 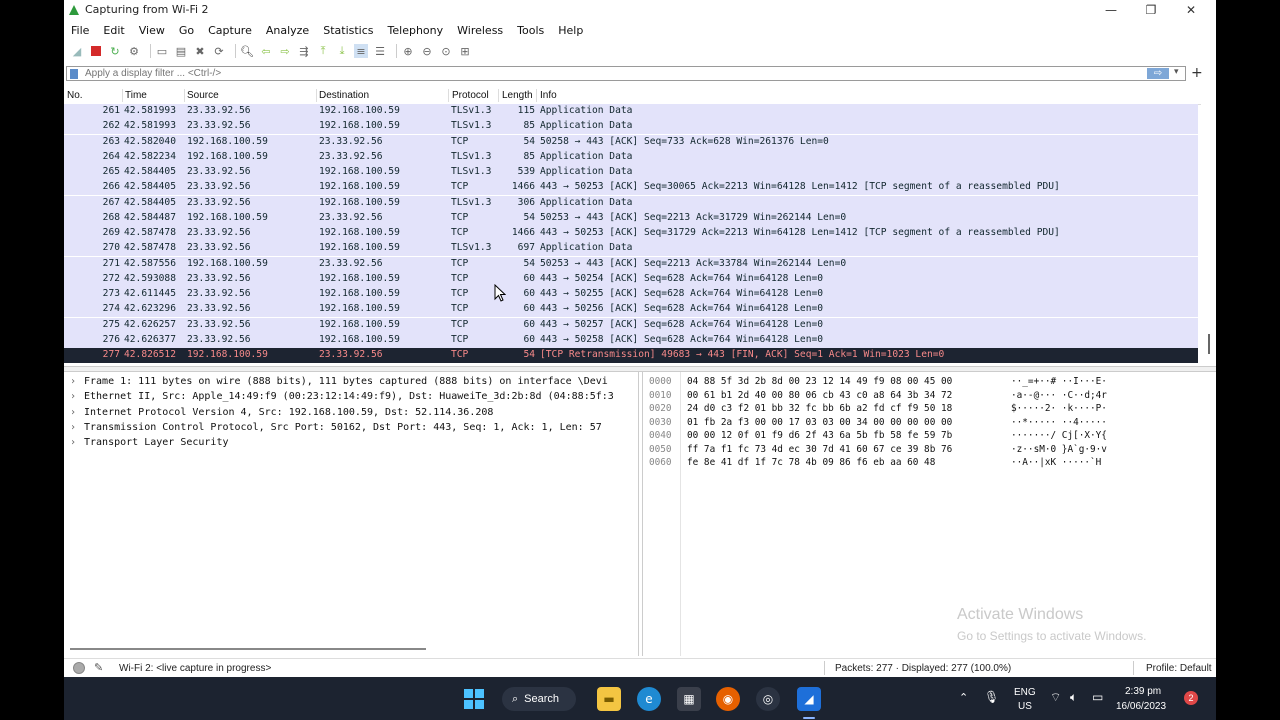 What do you see at coordinates (248, 649) in the screenshot?
I see `details-horizontal-scrollbar` at bounding box center [248, 649].